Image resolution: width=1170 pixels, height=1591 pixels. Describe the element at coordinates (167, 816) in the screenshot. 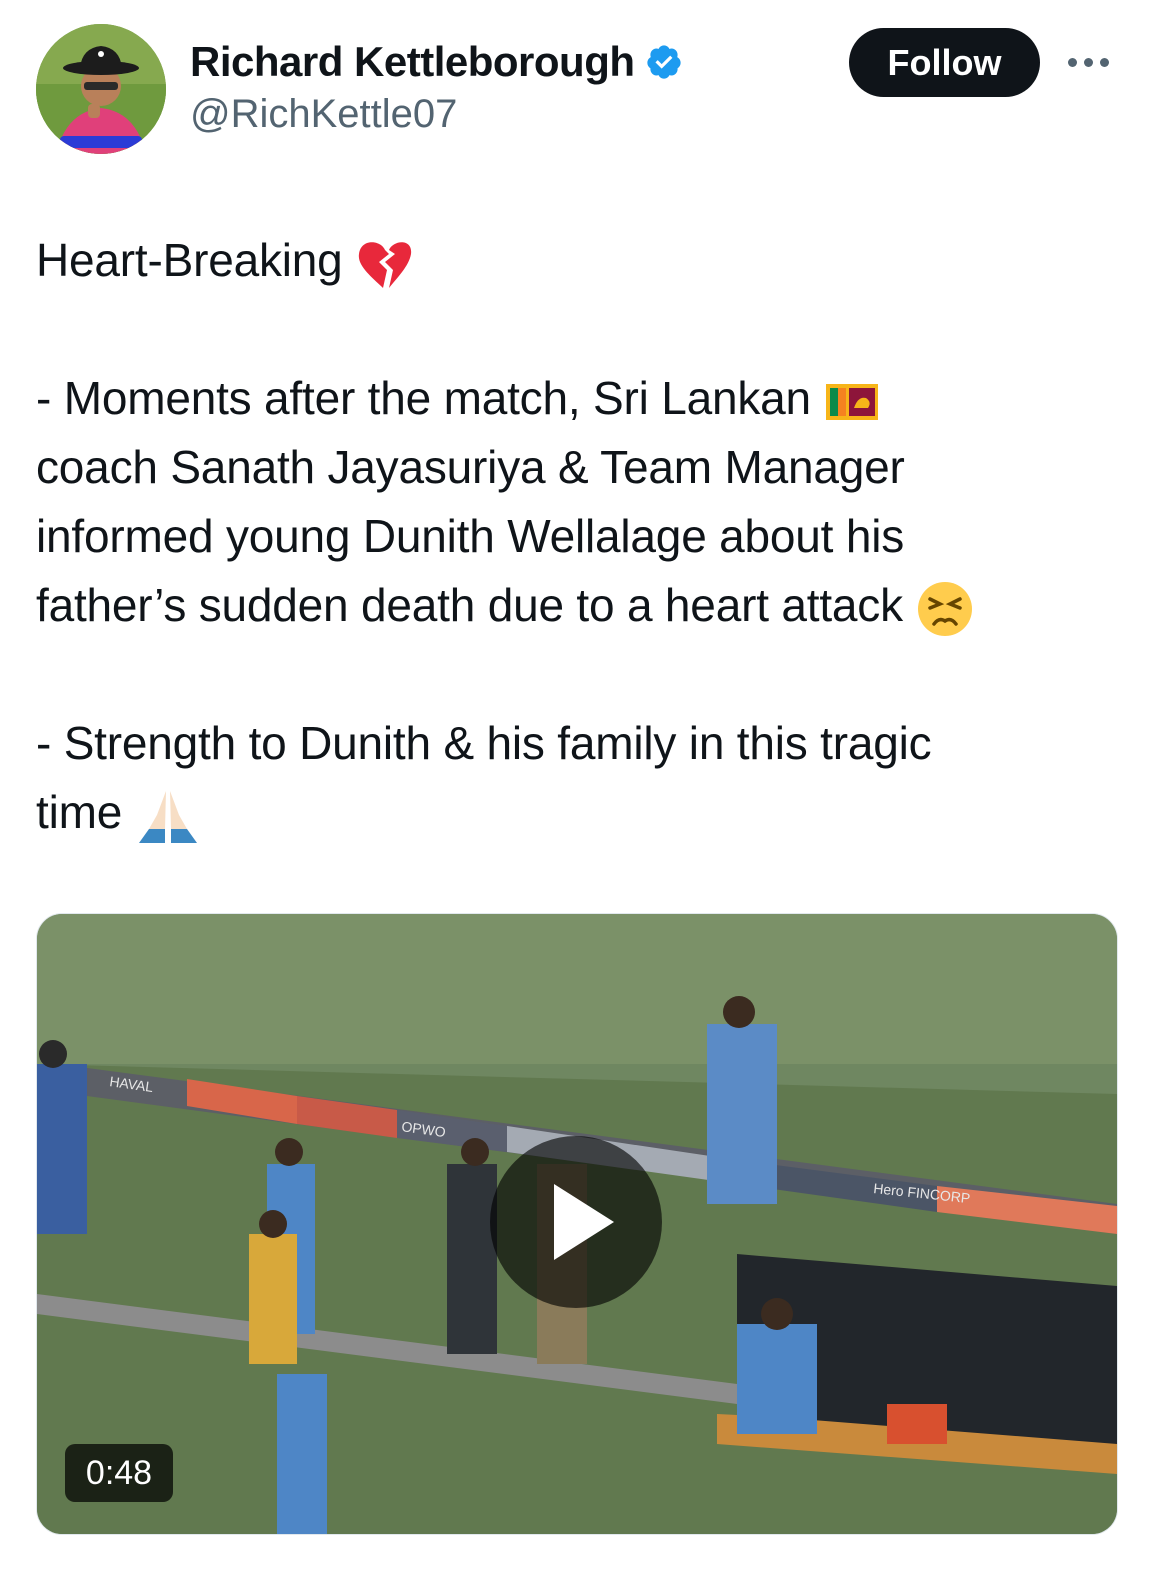

I see `folded-hands-emoji` at that location.